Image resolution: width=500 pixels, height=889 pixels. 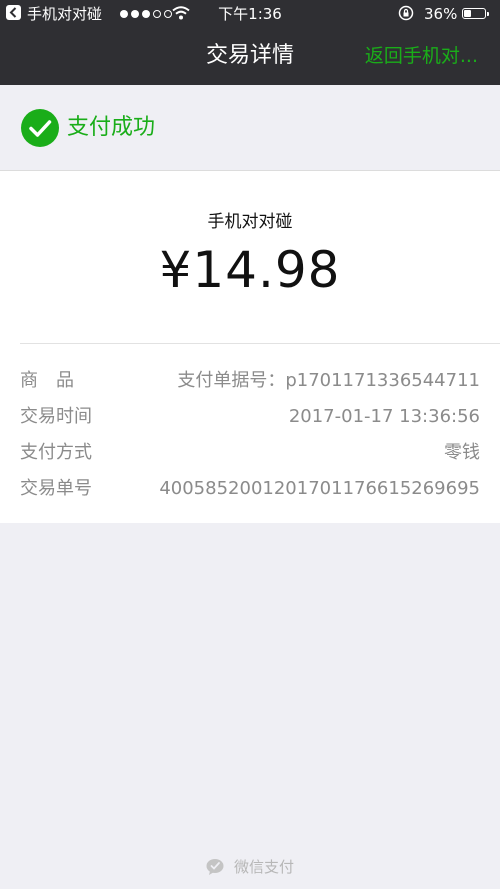 What do you see at coordinates (263, 867) in the screenshot?
I see `footer-text: 微信支付` at bounding box center [263, 867].